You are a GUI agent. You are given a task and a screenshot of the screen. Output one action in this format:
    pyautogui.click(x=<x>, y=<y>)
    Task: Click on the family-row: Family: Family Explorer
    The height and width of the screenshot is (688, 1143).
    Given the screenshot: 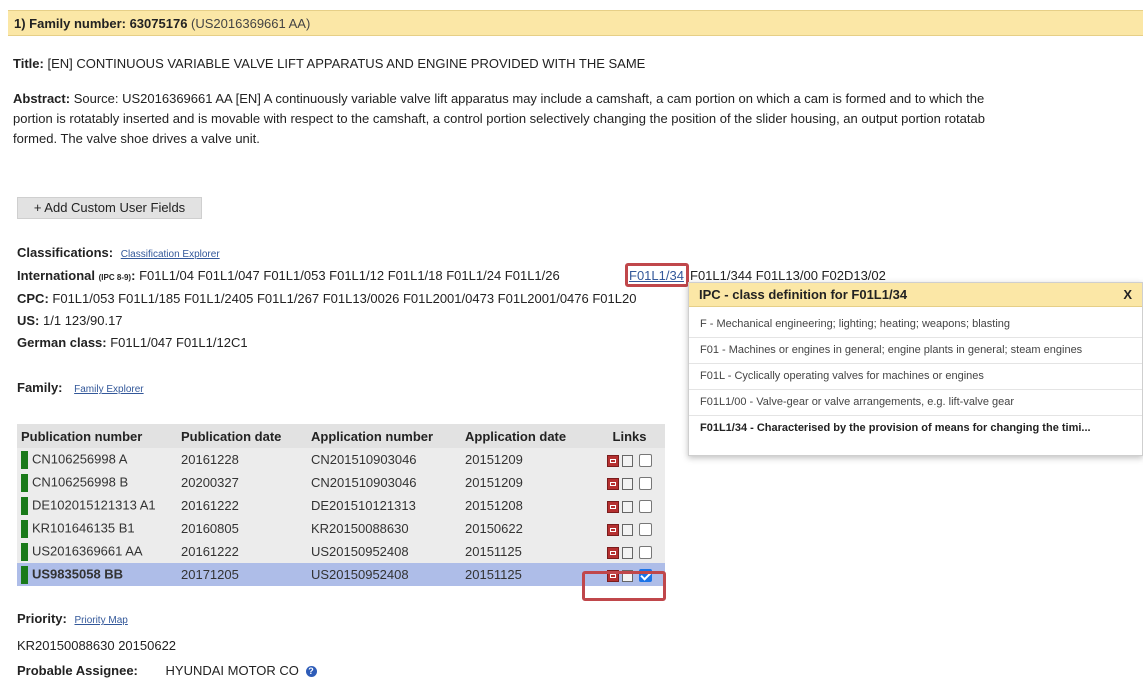 What is the action you would take?
    pyautogui.click(x=80, y=387)
    